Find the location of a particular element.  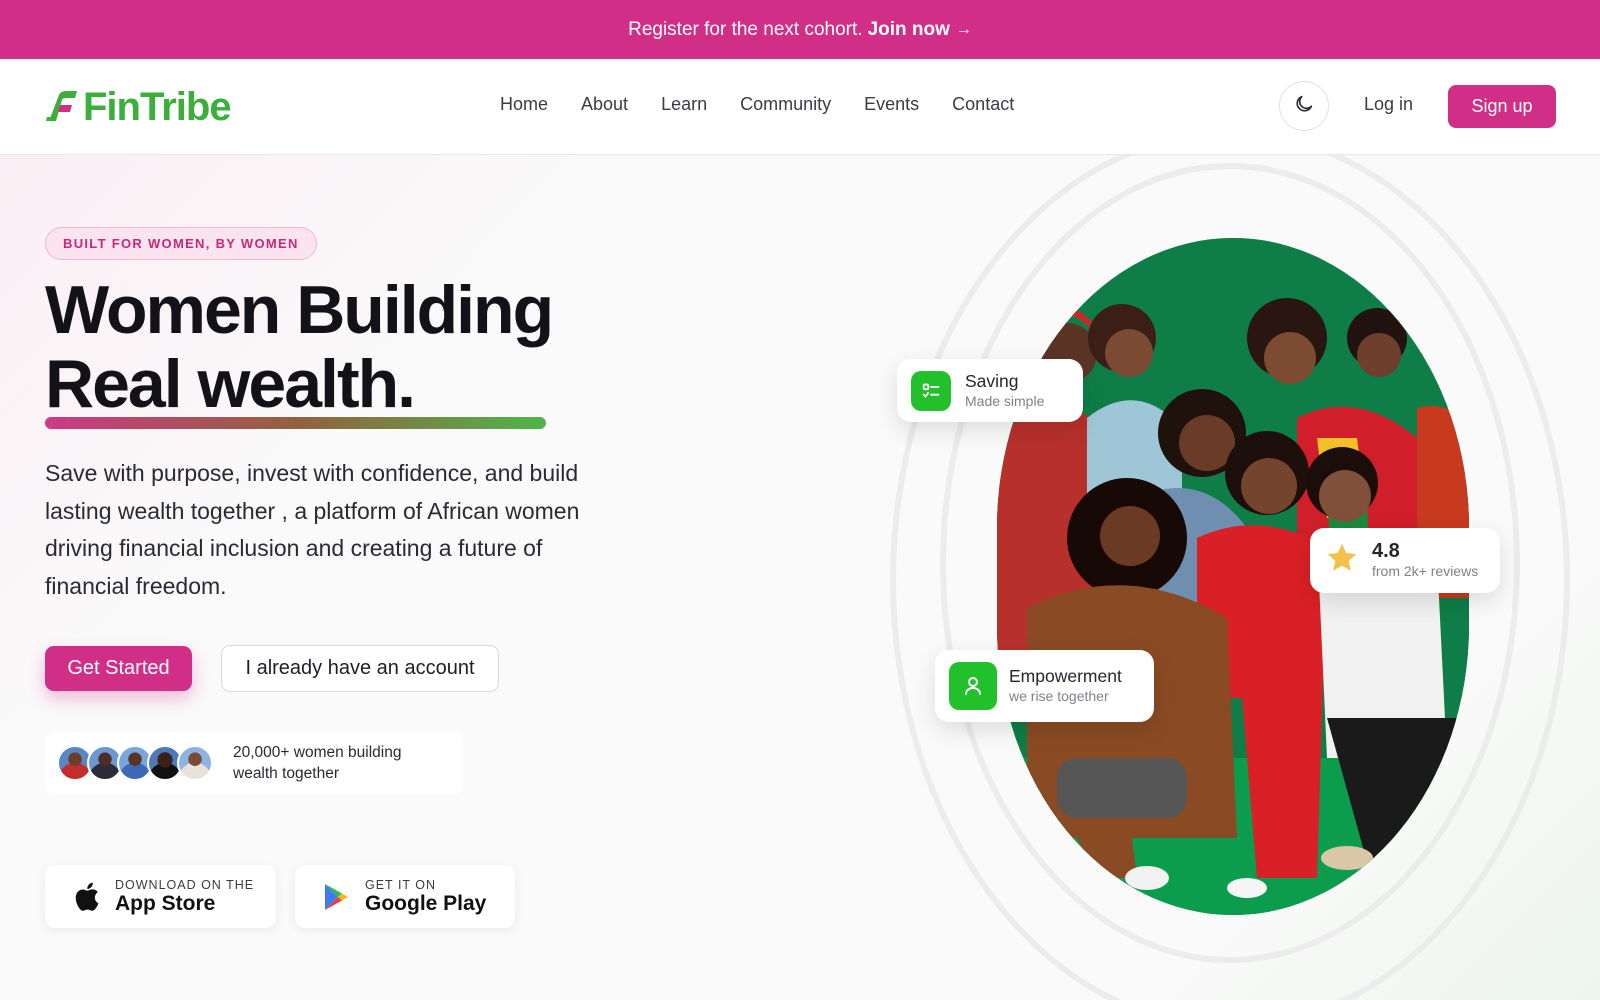

rating-card-text: 4.8 from 2k+ reviews is located at coordinates (1425, 561).